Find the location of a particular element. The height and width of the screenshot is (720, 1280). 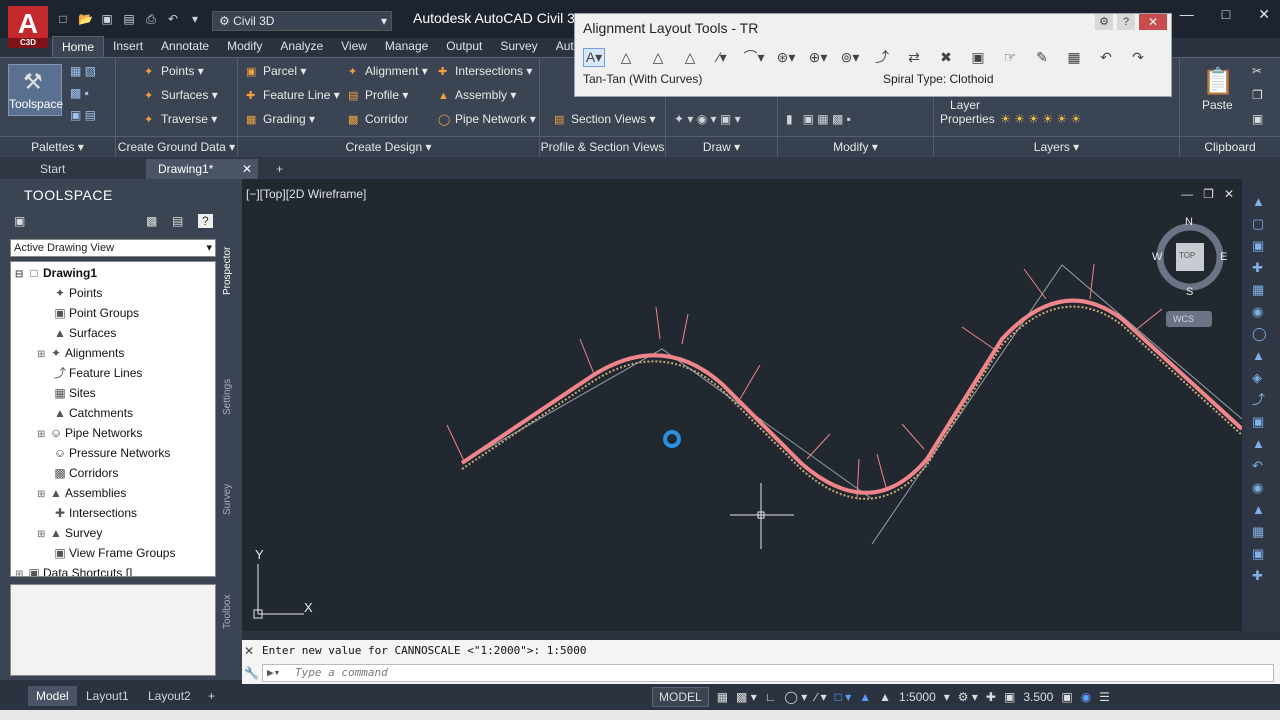

cut-icon: ✂ is located at coordinates (1257, 71).